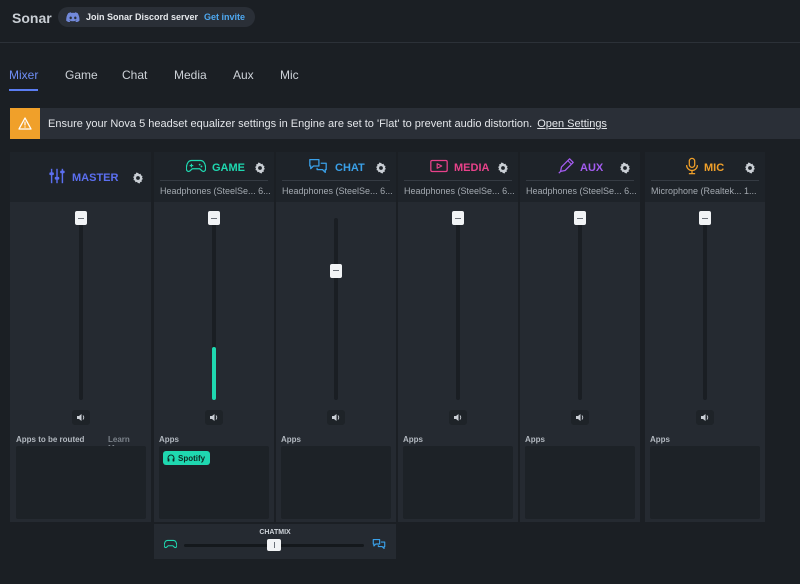 This screenshot has height=584, width=800. I want to click on app-chip-label: Spotify, so click(192, 458).